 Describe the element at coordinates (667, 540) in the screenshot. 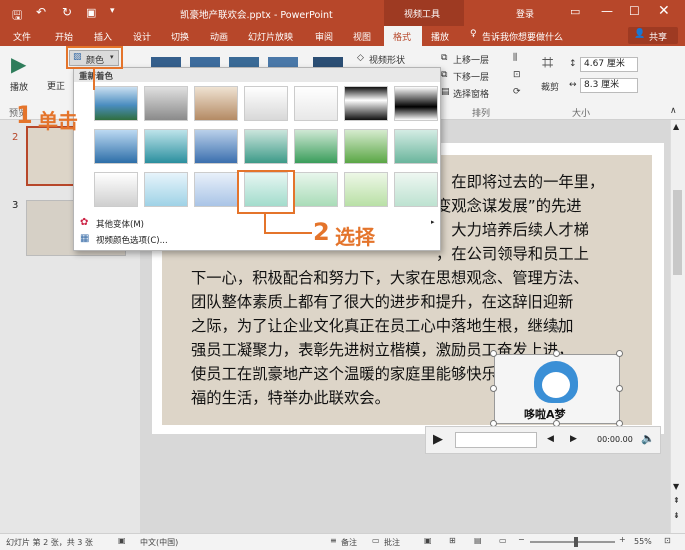

I see `fit-slide-icon: ⊡` at that location.